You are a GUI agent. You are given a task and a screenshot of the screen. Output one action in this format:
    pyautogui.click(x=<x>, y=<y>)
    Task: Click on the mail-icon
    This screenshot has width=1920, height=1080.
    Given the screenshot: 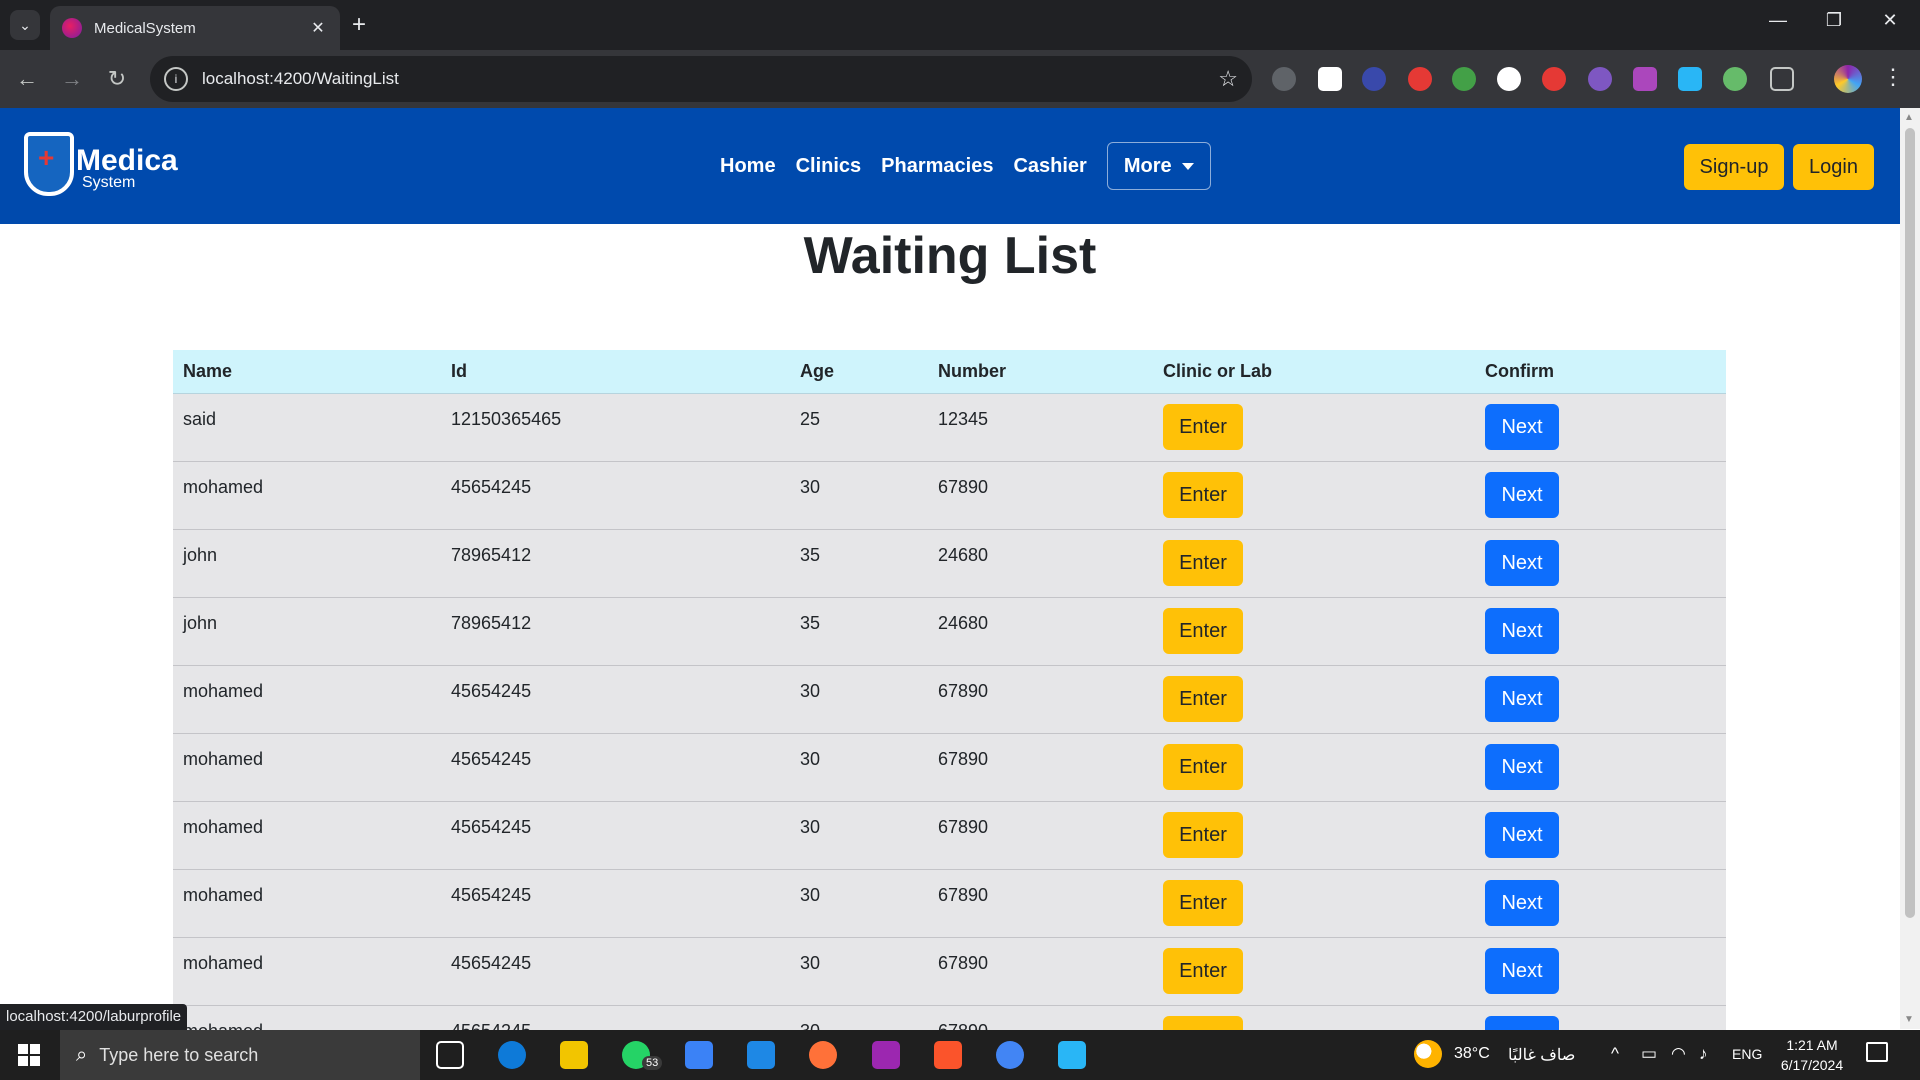 What is the action you would take?
    pyautogui.click(x=761, y=1055)
    